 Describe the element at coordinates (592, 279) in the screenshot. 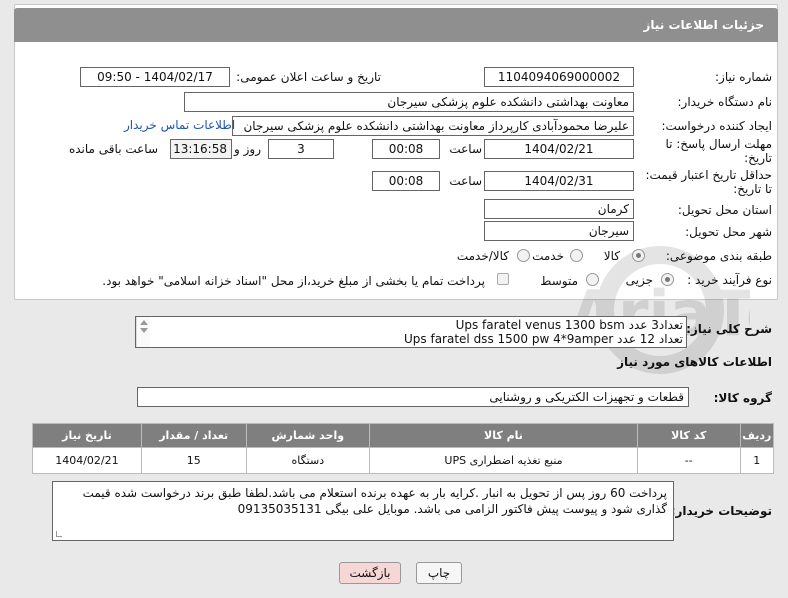

I see `process-medium-radio` at that location.